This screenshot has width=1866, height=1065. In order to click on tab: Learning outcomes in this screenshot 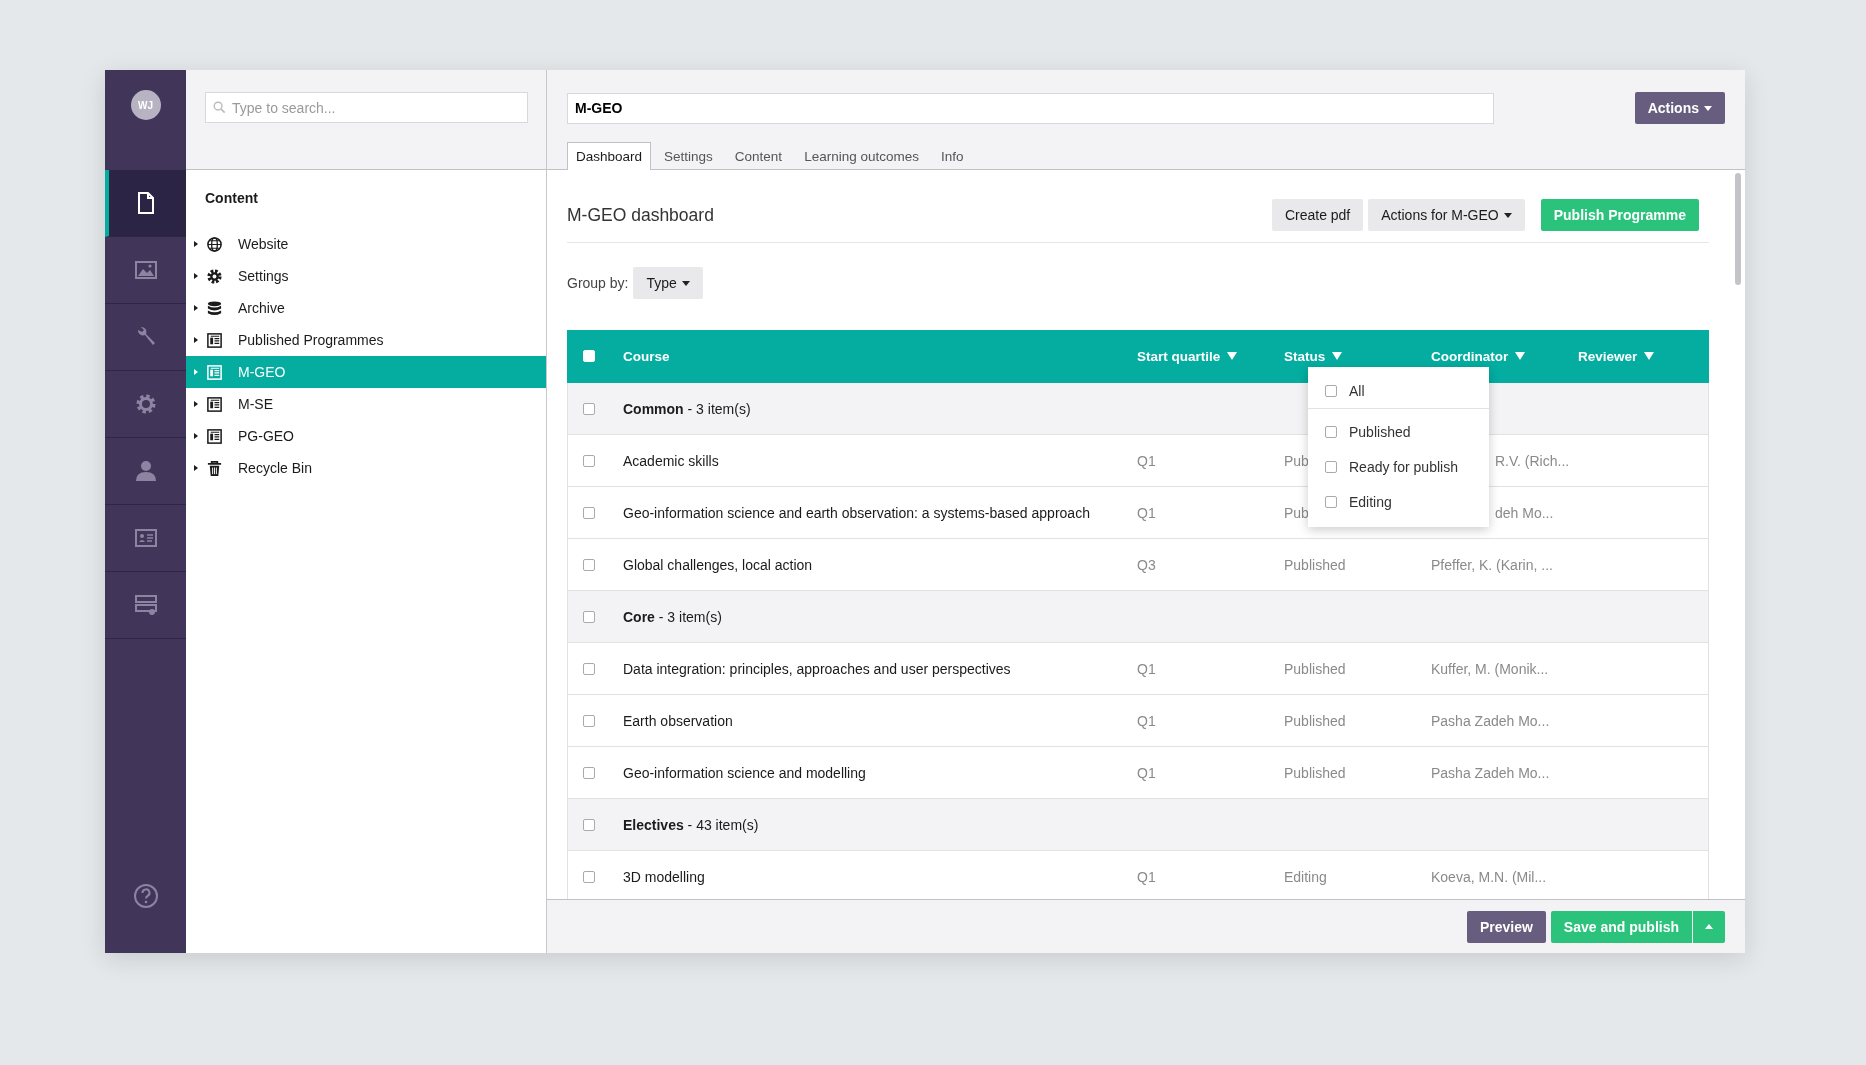, I will do `click(861, 156)`.